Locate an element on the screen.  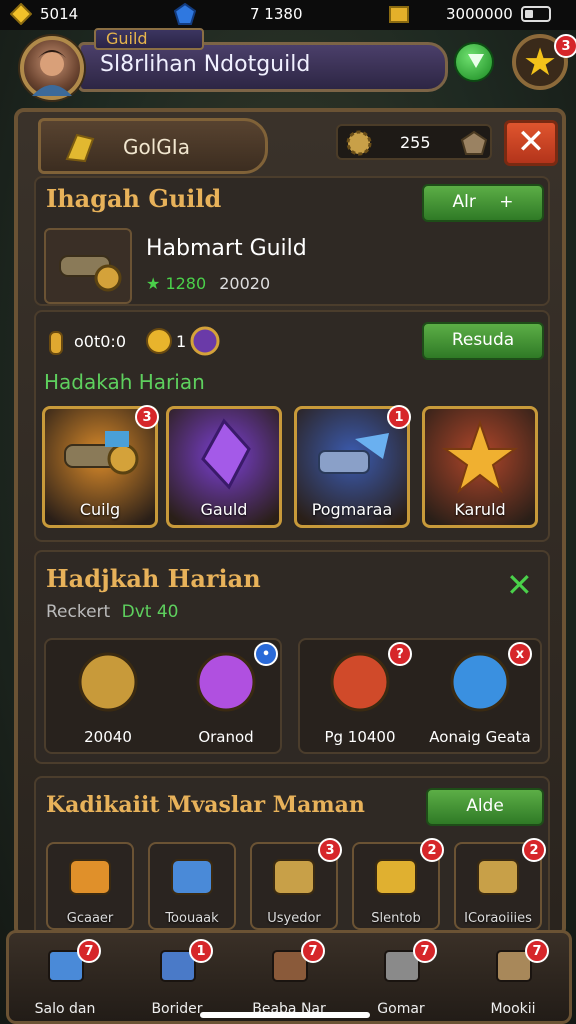
daily-slot: Gauld is located at coordinates (224, 467).